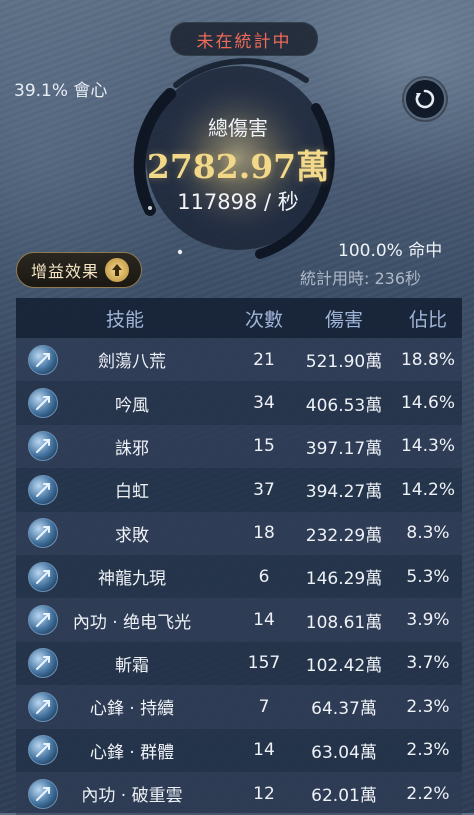 The image size is (474, 815). I want to click on damage-value: 64.37萬, so click(344, 709).